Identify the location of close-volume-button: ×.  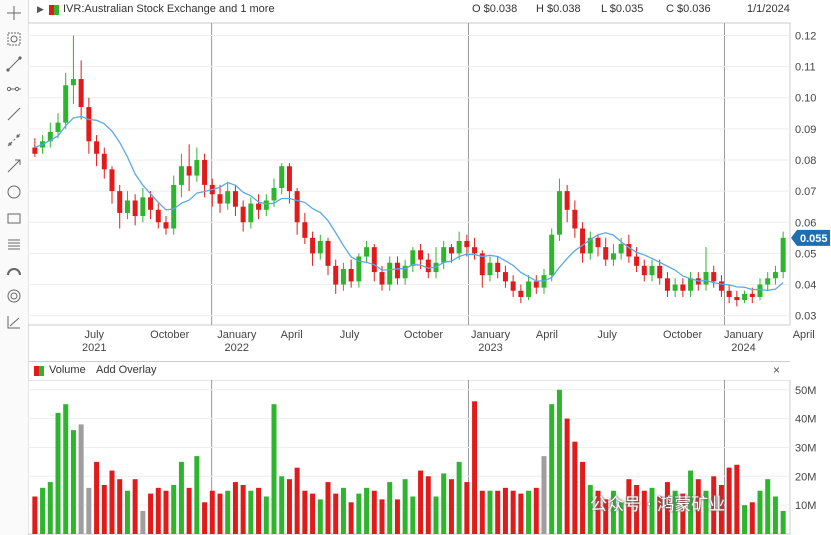
(776, 370).